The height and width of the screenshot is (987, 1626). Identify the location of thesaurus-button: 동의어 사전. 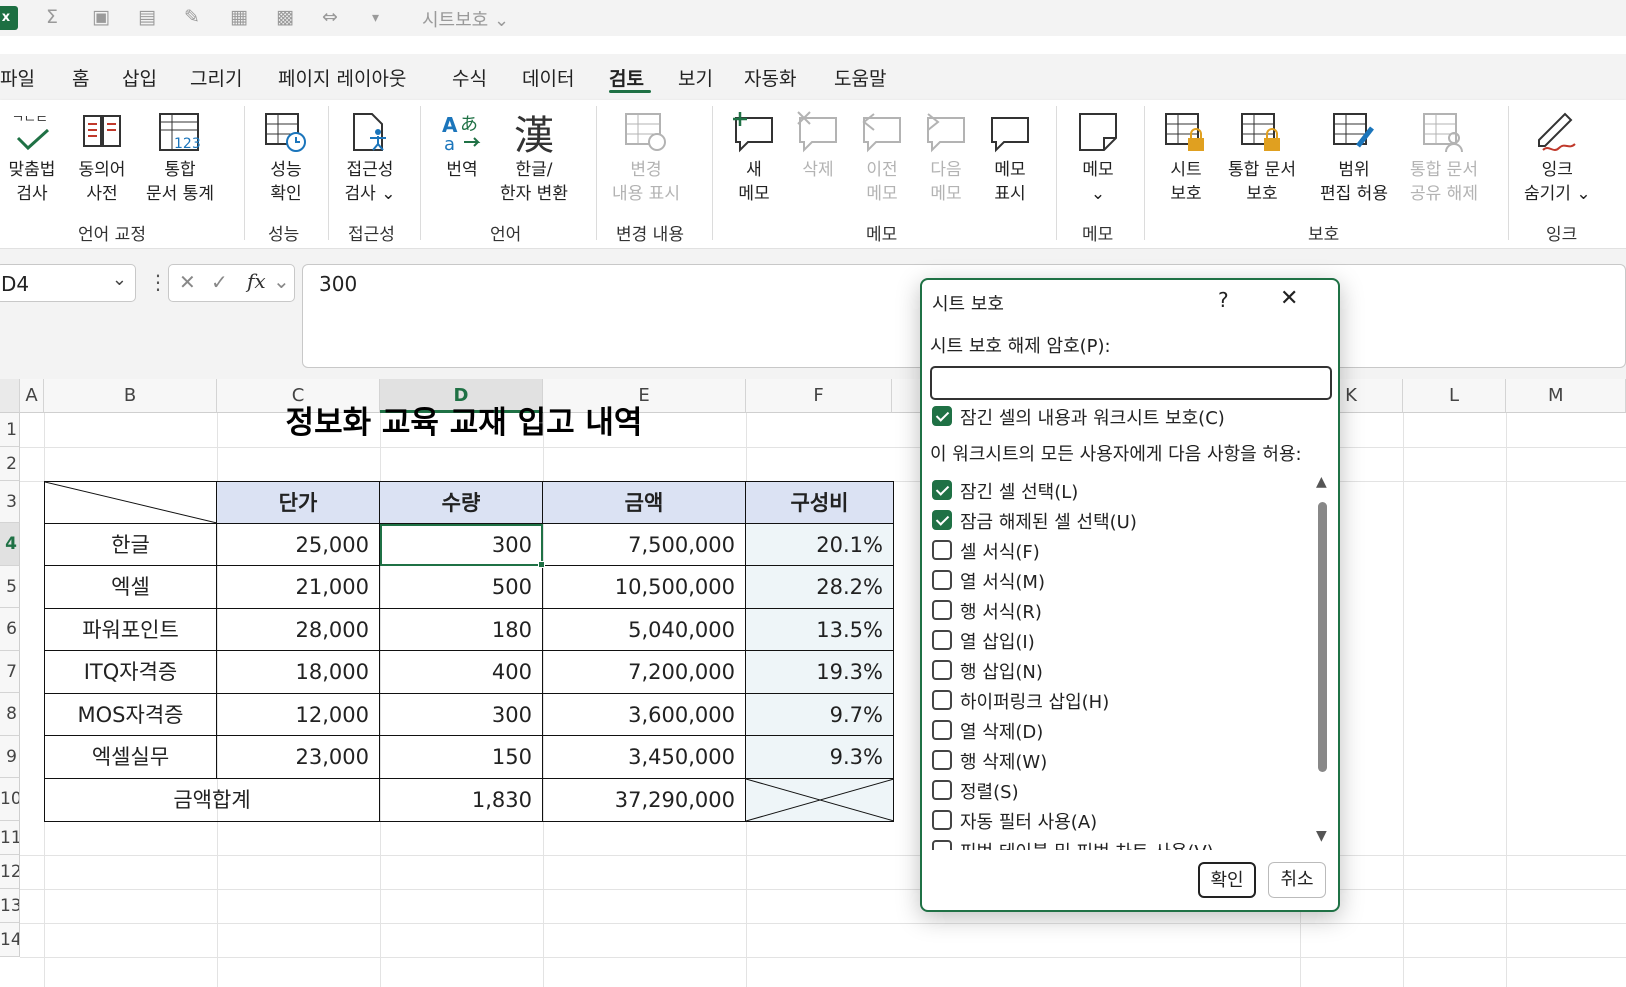
(102, 156).